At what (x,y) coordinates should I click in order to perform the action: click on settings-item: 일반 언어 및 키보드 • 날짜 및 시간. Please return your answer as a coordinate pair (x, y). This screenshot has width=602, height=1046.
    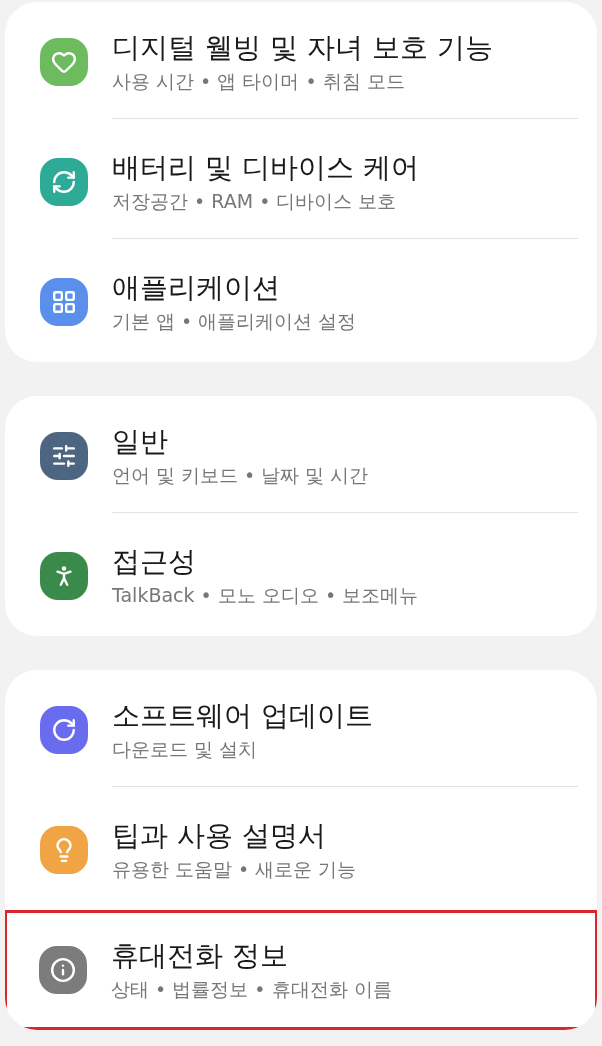
    Looking at the image, I should click on (301, 456).